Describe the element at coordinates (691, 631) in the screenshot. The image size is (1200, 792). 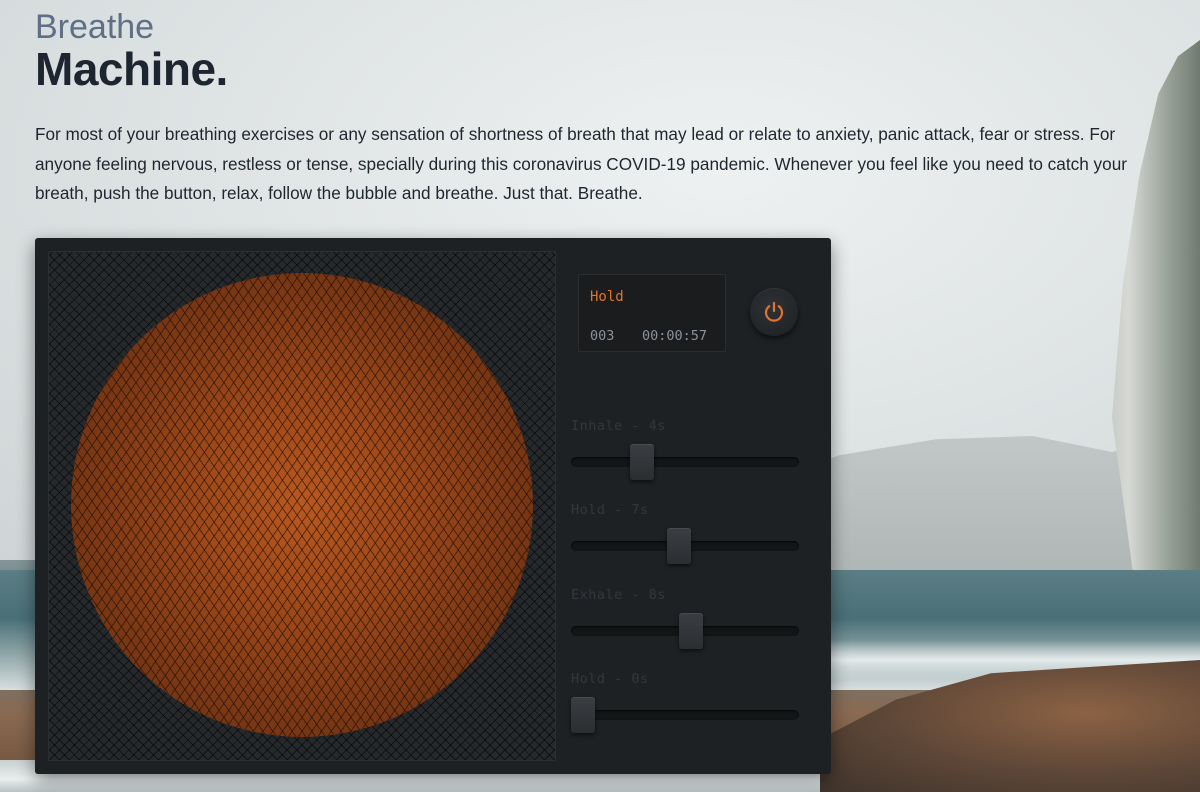
I see `slider-thumb-exhale` at that location.